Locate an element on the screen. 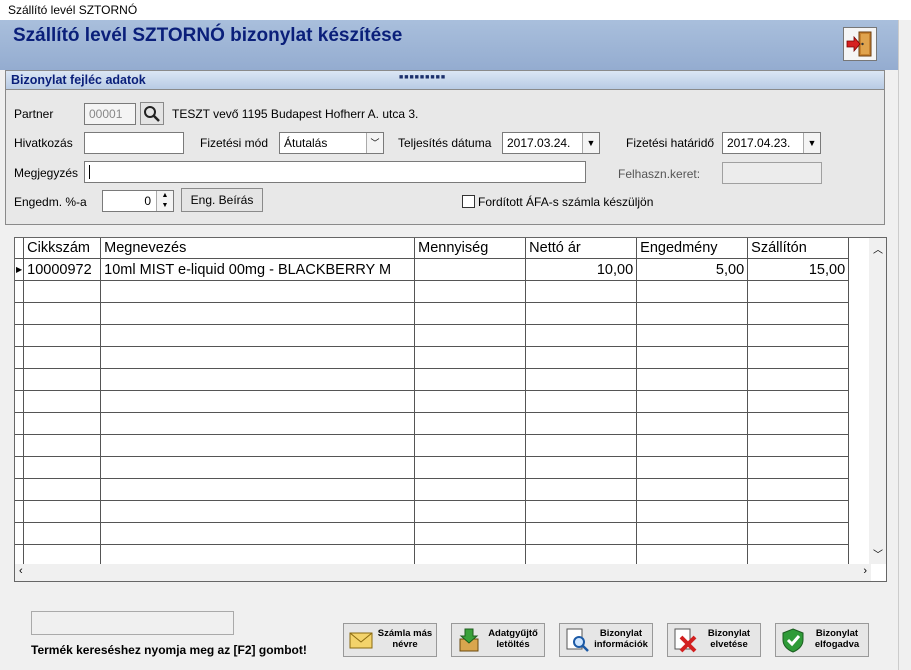 This screenshot has width=911, height=670. partner-search-button is located at coordinates (152, 113).